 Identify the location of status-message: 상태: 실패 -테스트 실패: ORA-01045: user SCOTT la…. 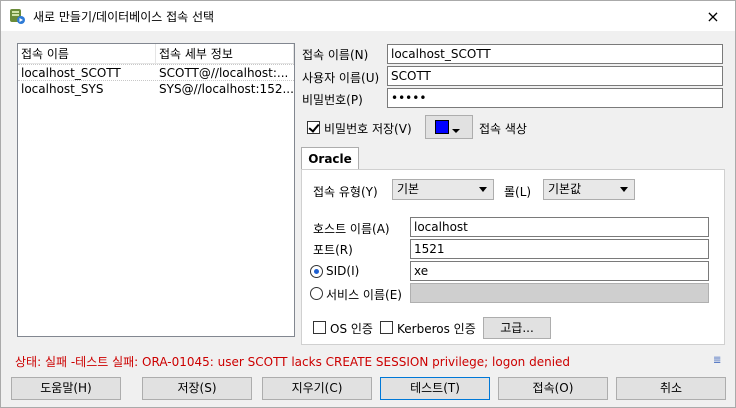
(293, 362).